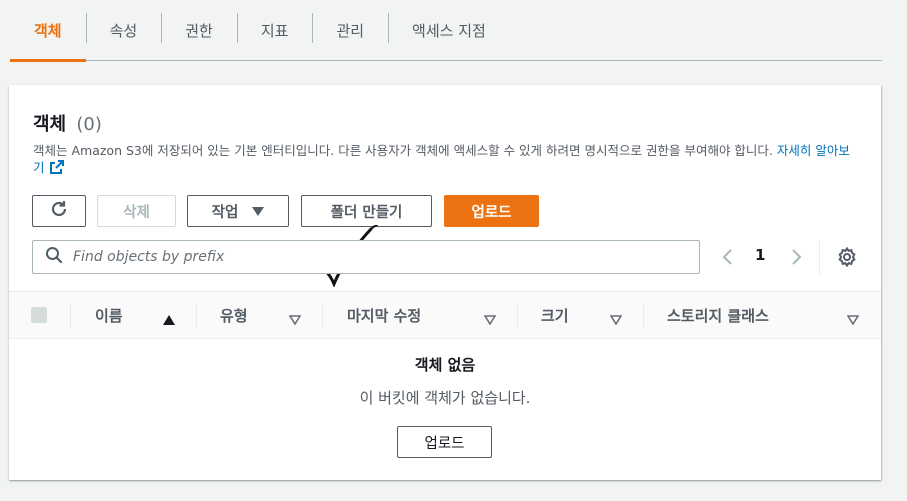 The image size is (907, 501). What do you see at coordinates (445, 398) in the screenshot?
I see `empty-state-description: 이 버킷에 객체가 없습니다.` at bounding box center [445, 398].